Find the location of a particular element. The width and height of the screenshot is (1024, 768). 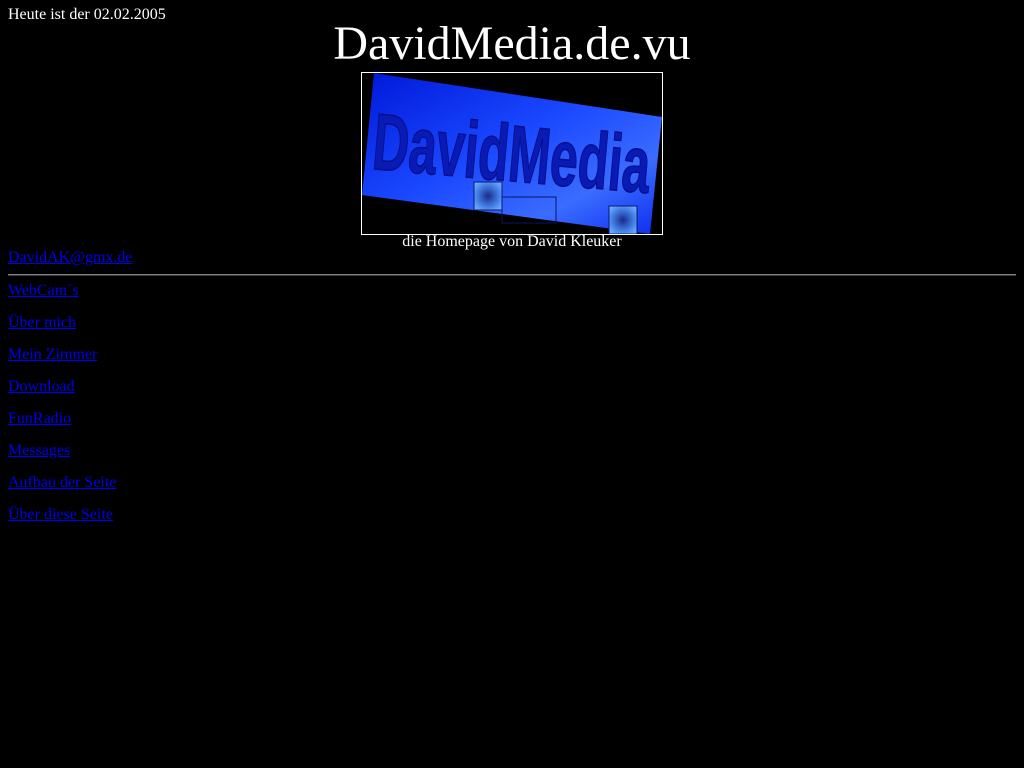

site-logo-image: DavidMedia is located at coordinates (512, 153).